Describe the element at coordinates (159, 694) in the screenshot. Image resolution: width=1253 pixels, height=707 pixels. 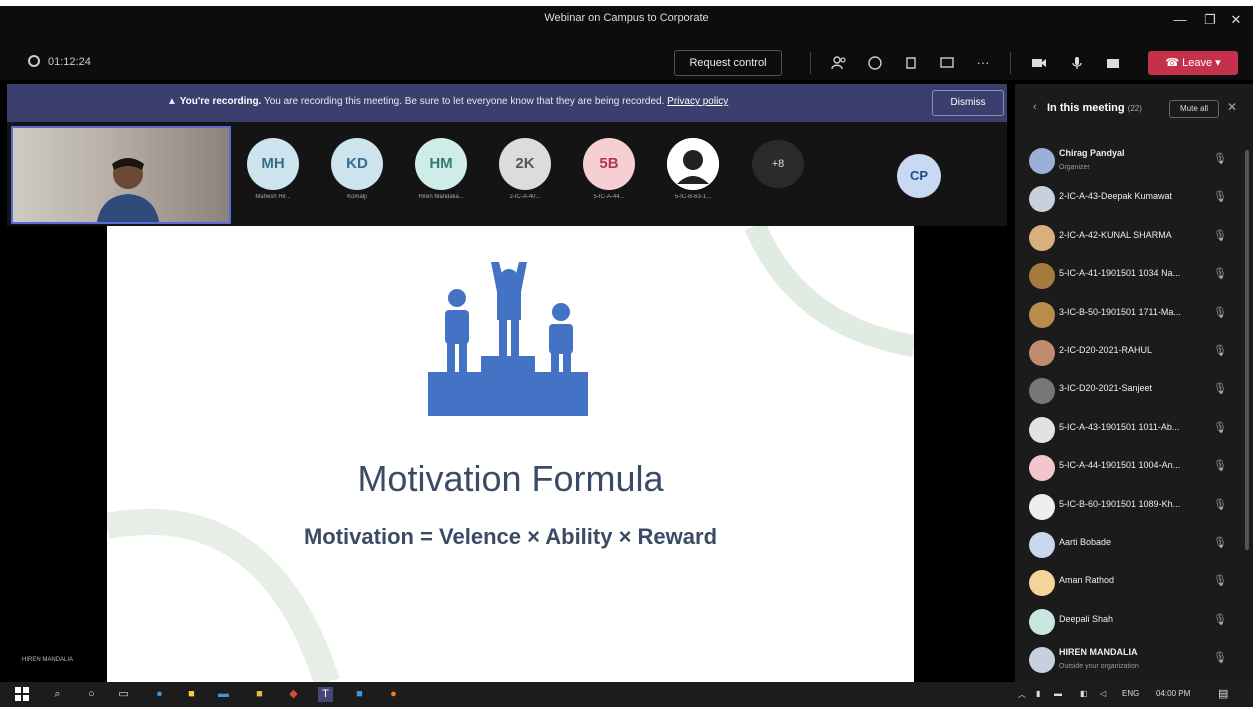
I see `edge-icon: ●` at that location.